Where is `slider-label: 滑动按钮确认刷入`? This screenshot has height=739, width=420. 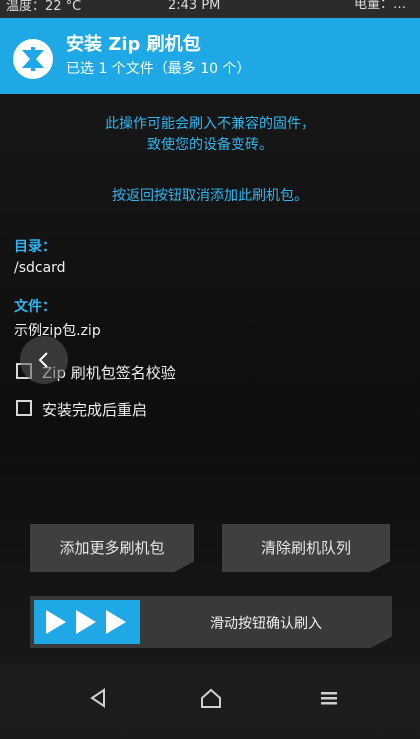
slider-label: 滑动按钮确认刷入 is located at coordinates (266, 624).